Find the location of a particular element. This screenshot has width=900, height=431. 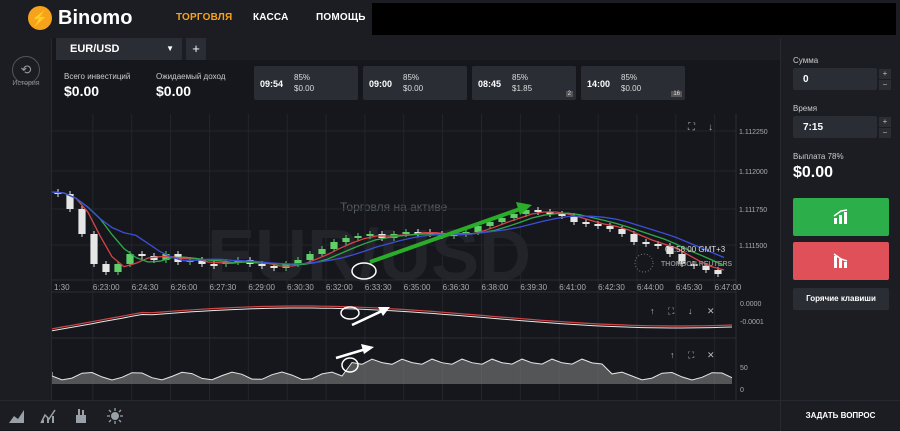

price-tick: 1.112000 is located at coordinates (753, 172).